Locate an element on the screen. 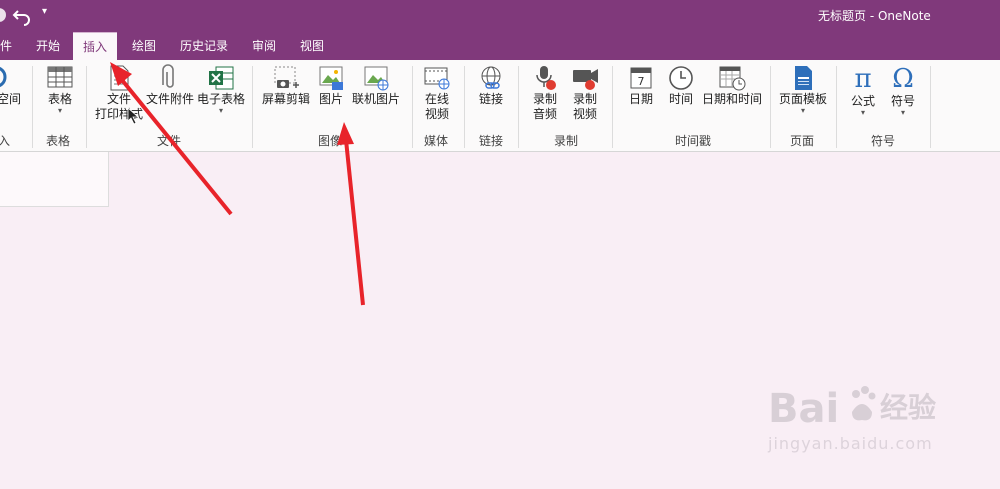  watermark-logo-text: Bai is located at coordinates (803, 409).